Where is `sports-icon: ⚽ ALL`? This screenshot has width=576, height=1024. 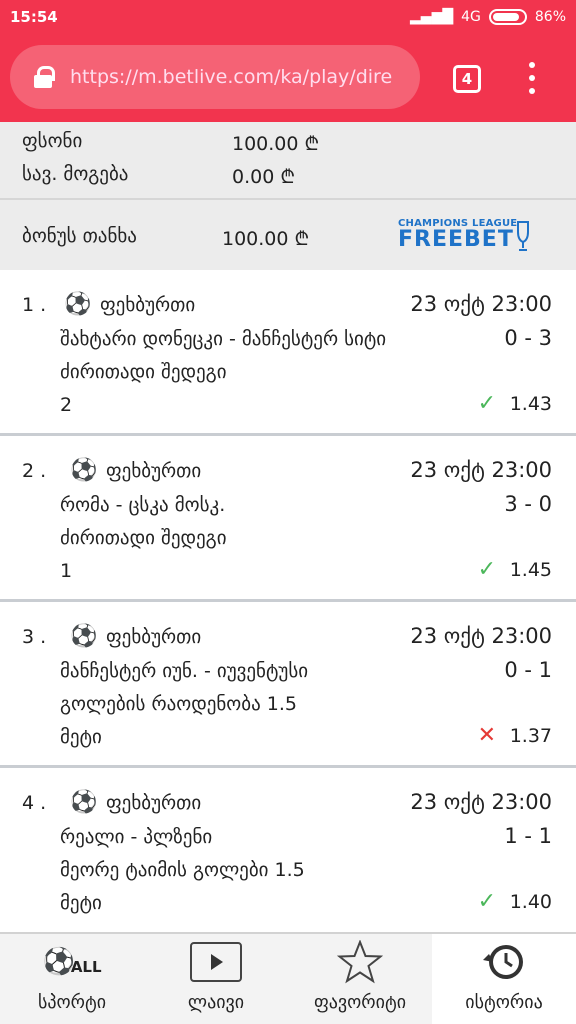 sports-icon: ⚽ ALL is located at coordinates (72, 962).